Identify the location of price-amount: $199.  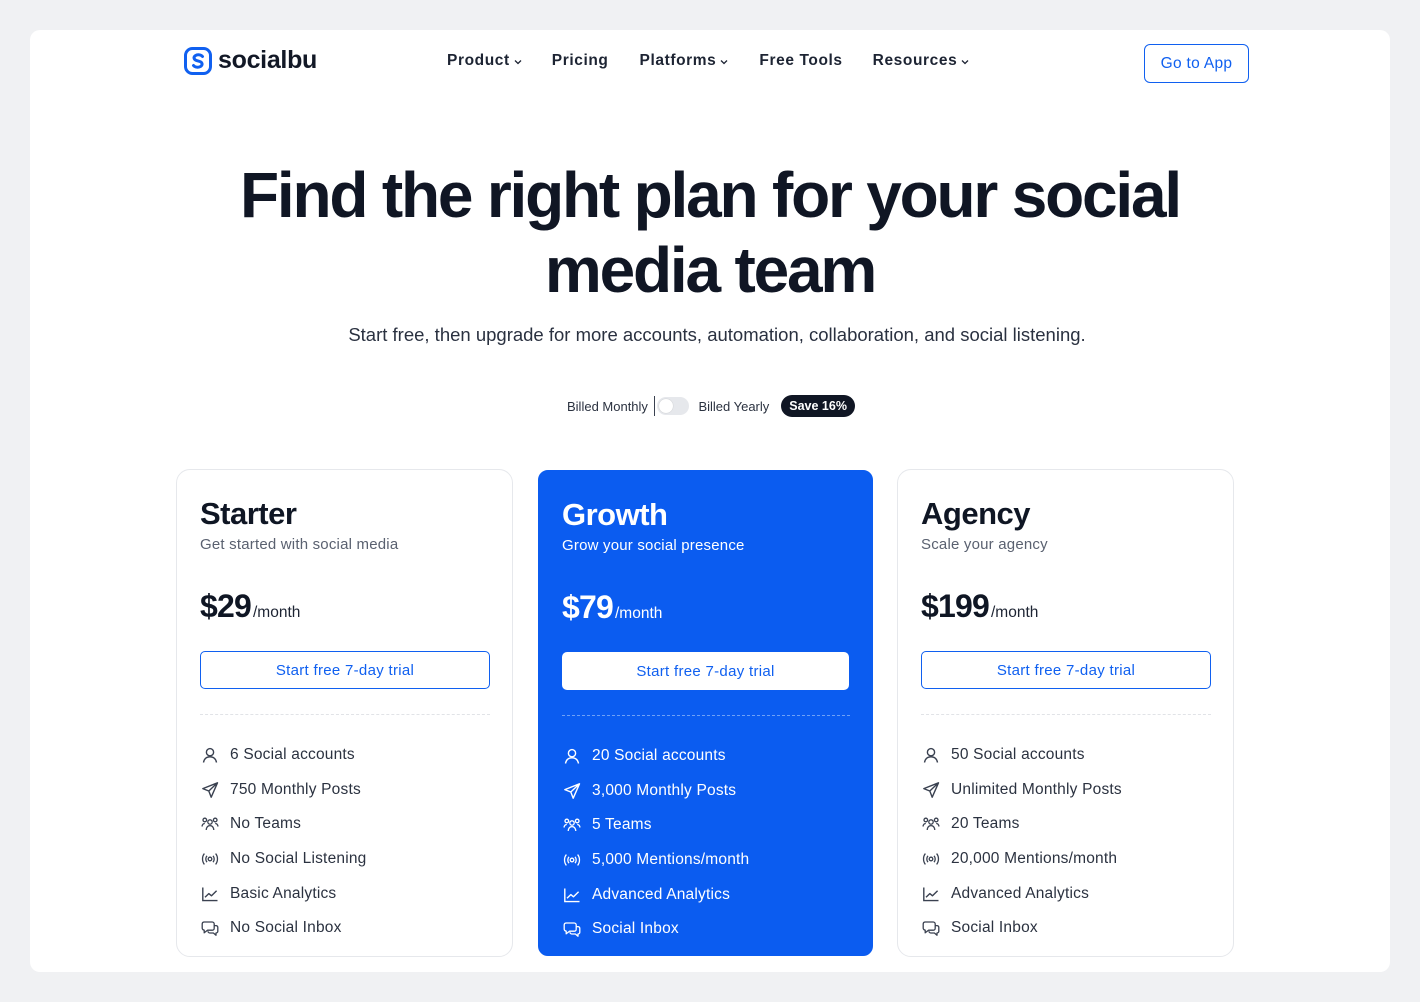
(955, 606).